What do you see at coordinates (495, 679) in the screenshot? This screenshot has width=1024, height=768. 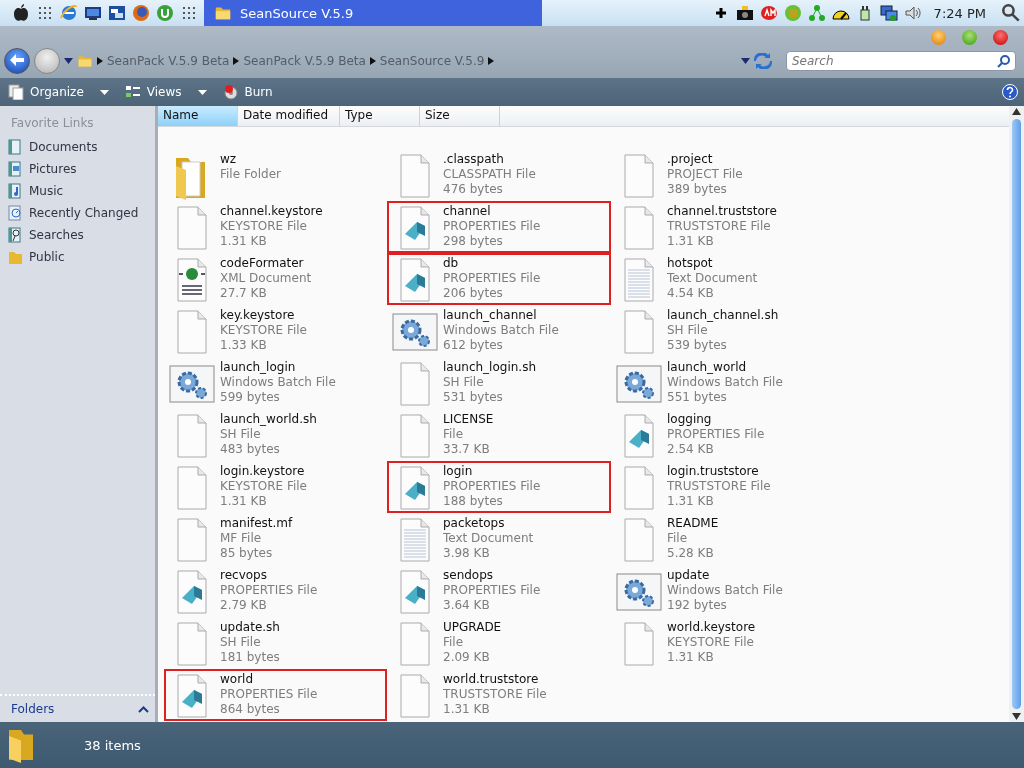 I see `file-name: world.truststore` at bounding box center [495, 679].